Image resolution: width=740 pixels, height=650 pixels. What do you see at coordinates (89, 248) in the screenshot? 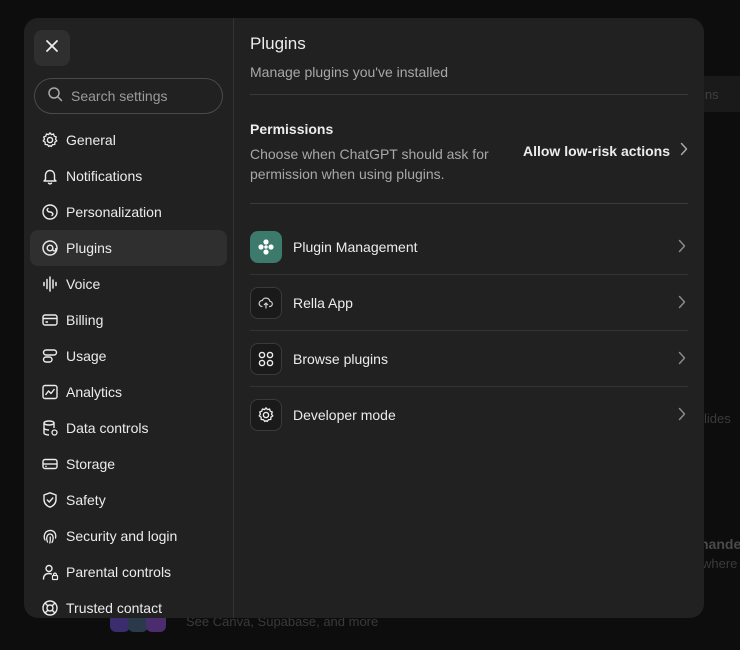
I see `sidebar-item-label: Plugins` at bounding box center [89, 248].